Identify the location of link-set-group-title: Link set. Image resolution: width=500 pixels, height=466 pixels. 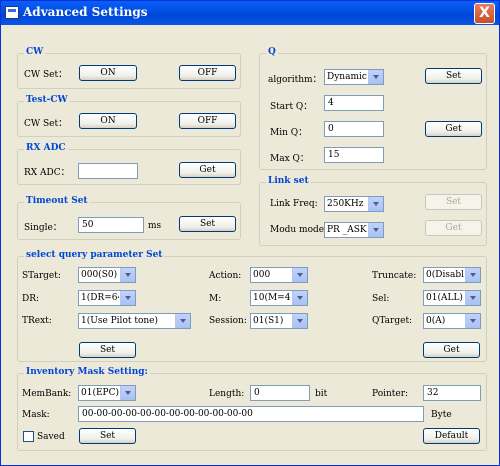
(288, 181).